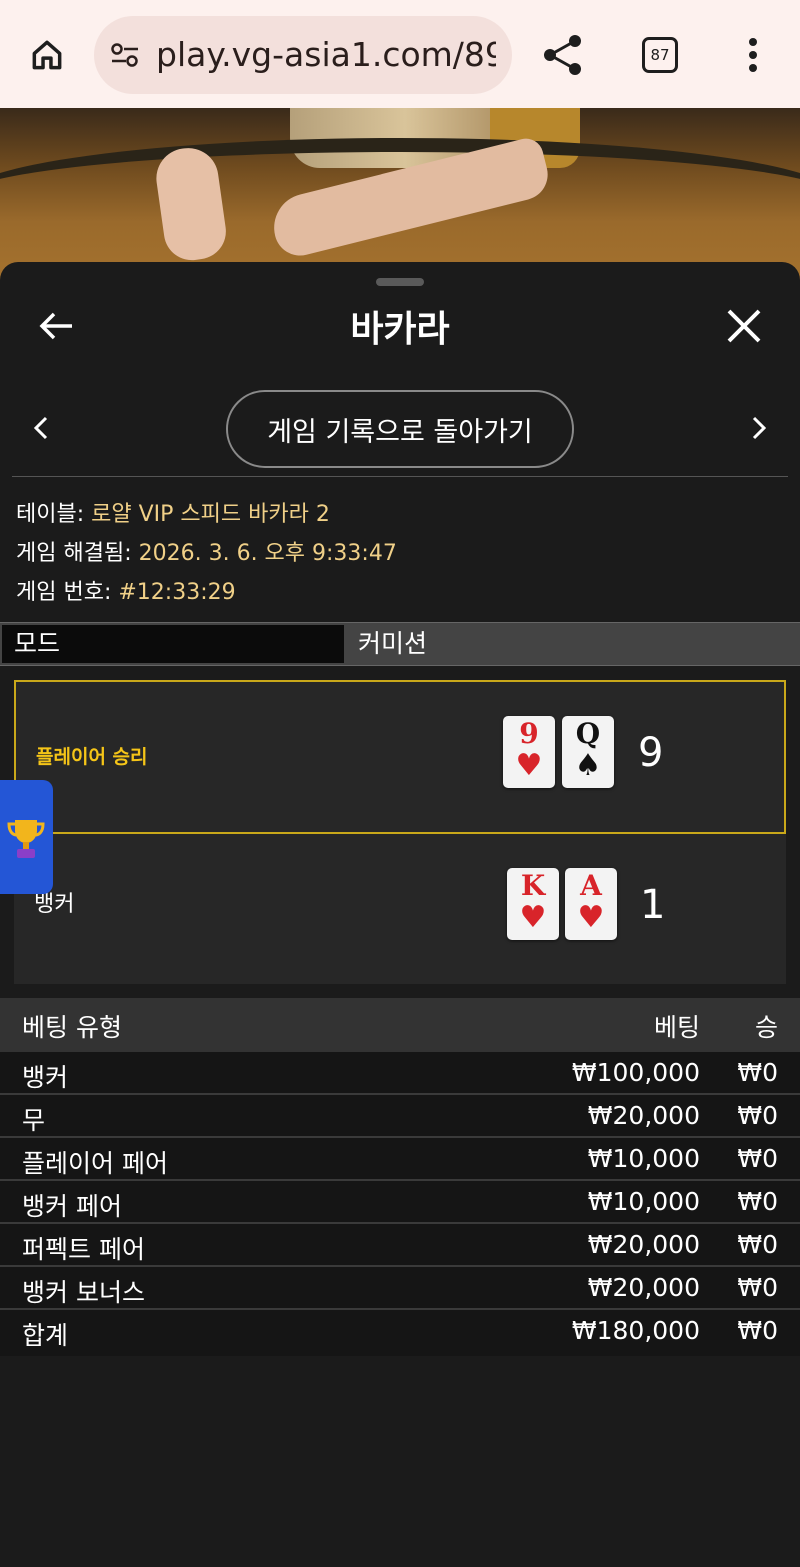 This screenshot has width=800, height=1567. What do you see at coordinates (400, 429) in the screenshot?
I see `back-to-history-button: 게임 기록으로 돌아가기` at bounding box center [400, 429].